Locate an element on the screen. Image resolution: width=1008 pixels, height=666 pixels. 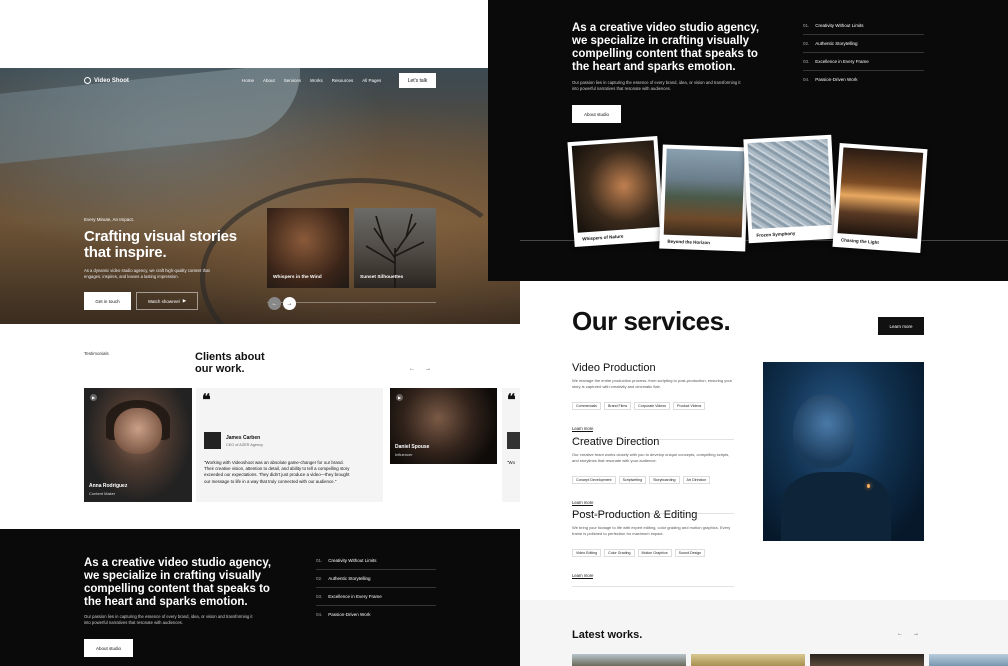
testimonial-photo-card: ▶ Anna Rodriguez Content Maker is located at coordinates (138, 445).